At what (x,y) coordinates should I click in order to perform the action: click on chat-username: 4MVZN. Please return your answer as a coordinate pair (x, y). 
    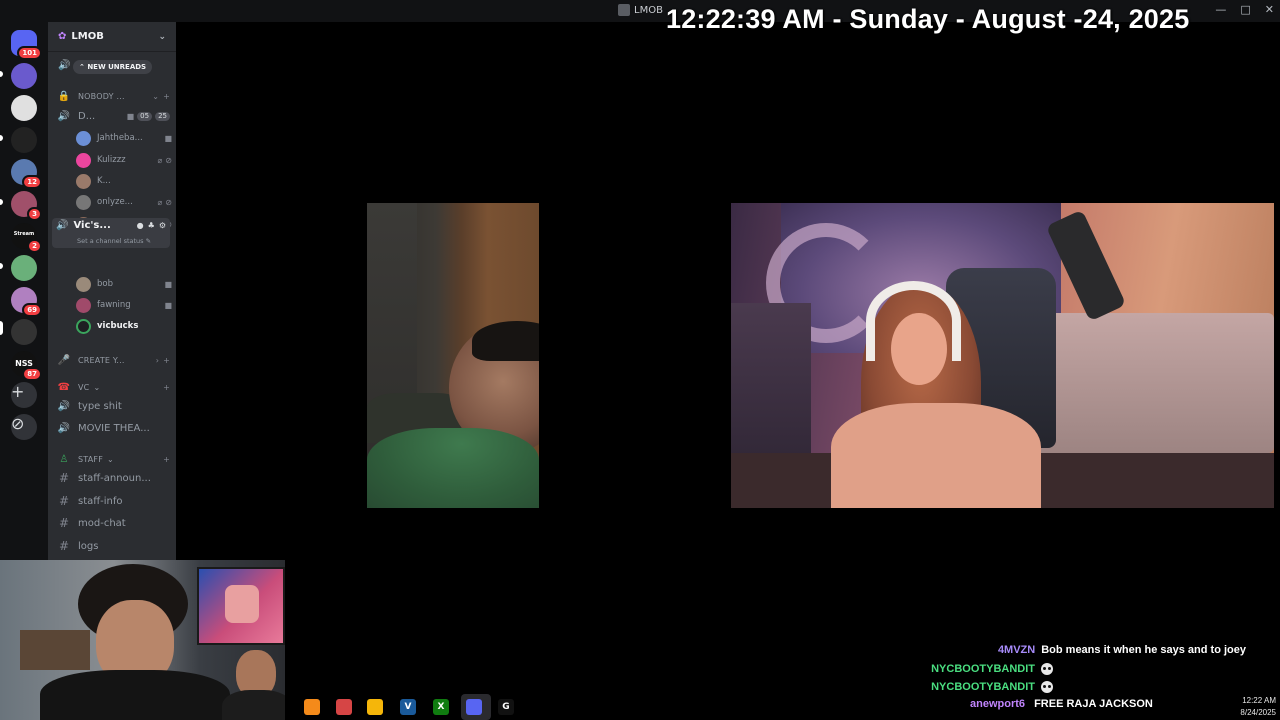
    Looking at the image, I should click on (1016, 650).